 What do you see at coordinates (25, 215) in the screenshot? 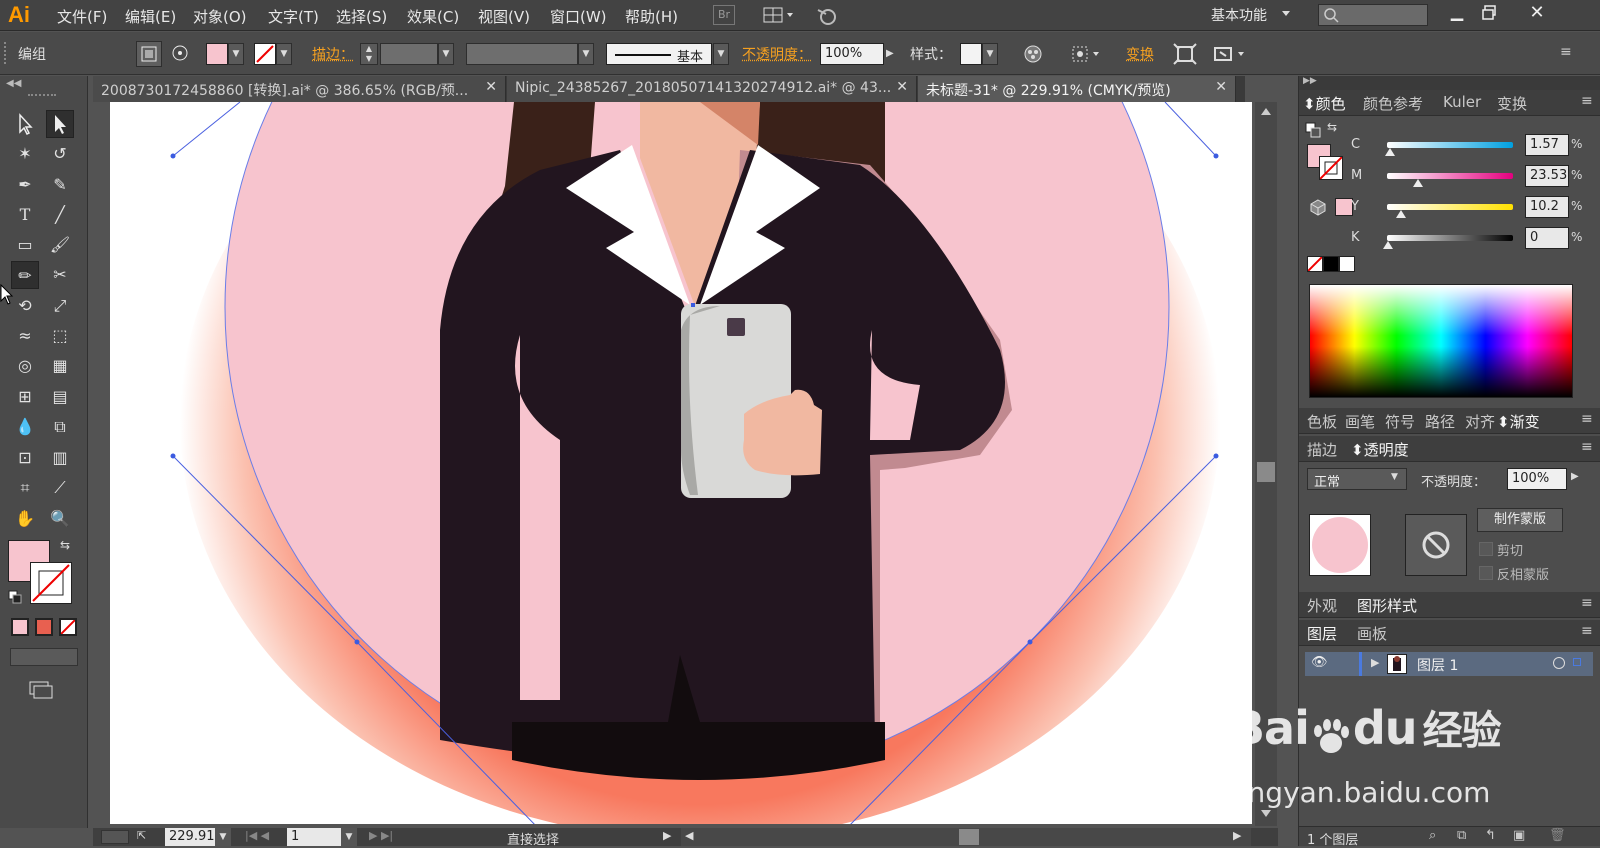
I see `type-tool-icon: T` at bounding box center [25, 215].